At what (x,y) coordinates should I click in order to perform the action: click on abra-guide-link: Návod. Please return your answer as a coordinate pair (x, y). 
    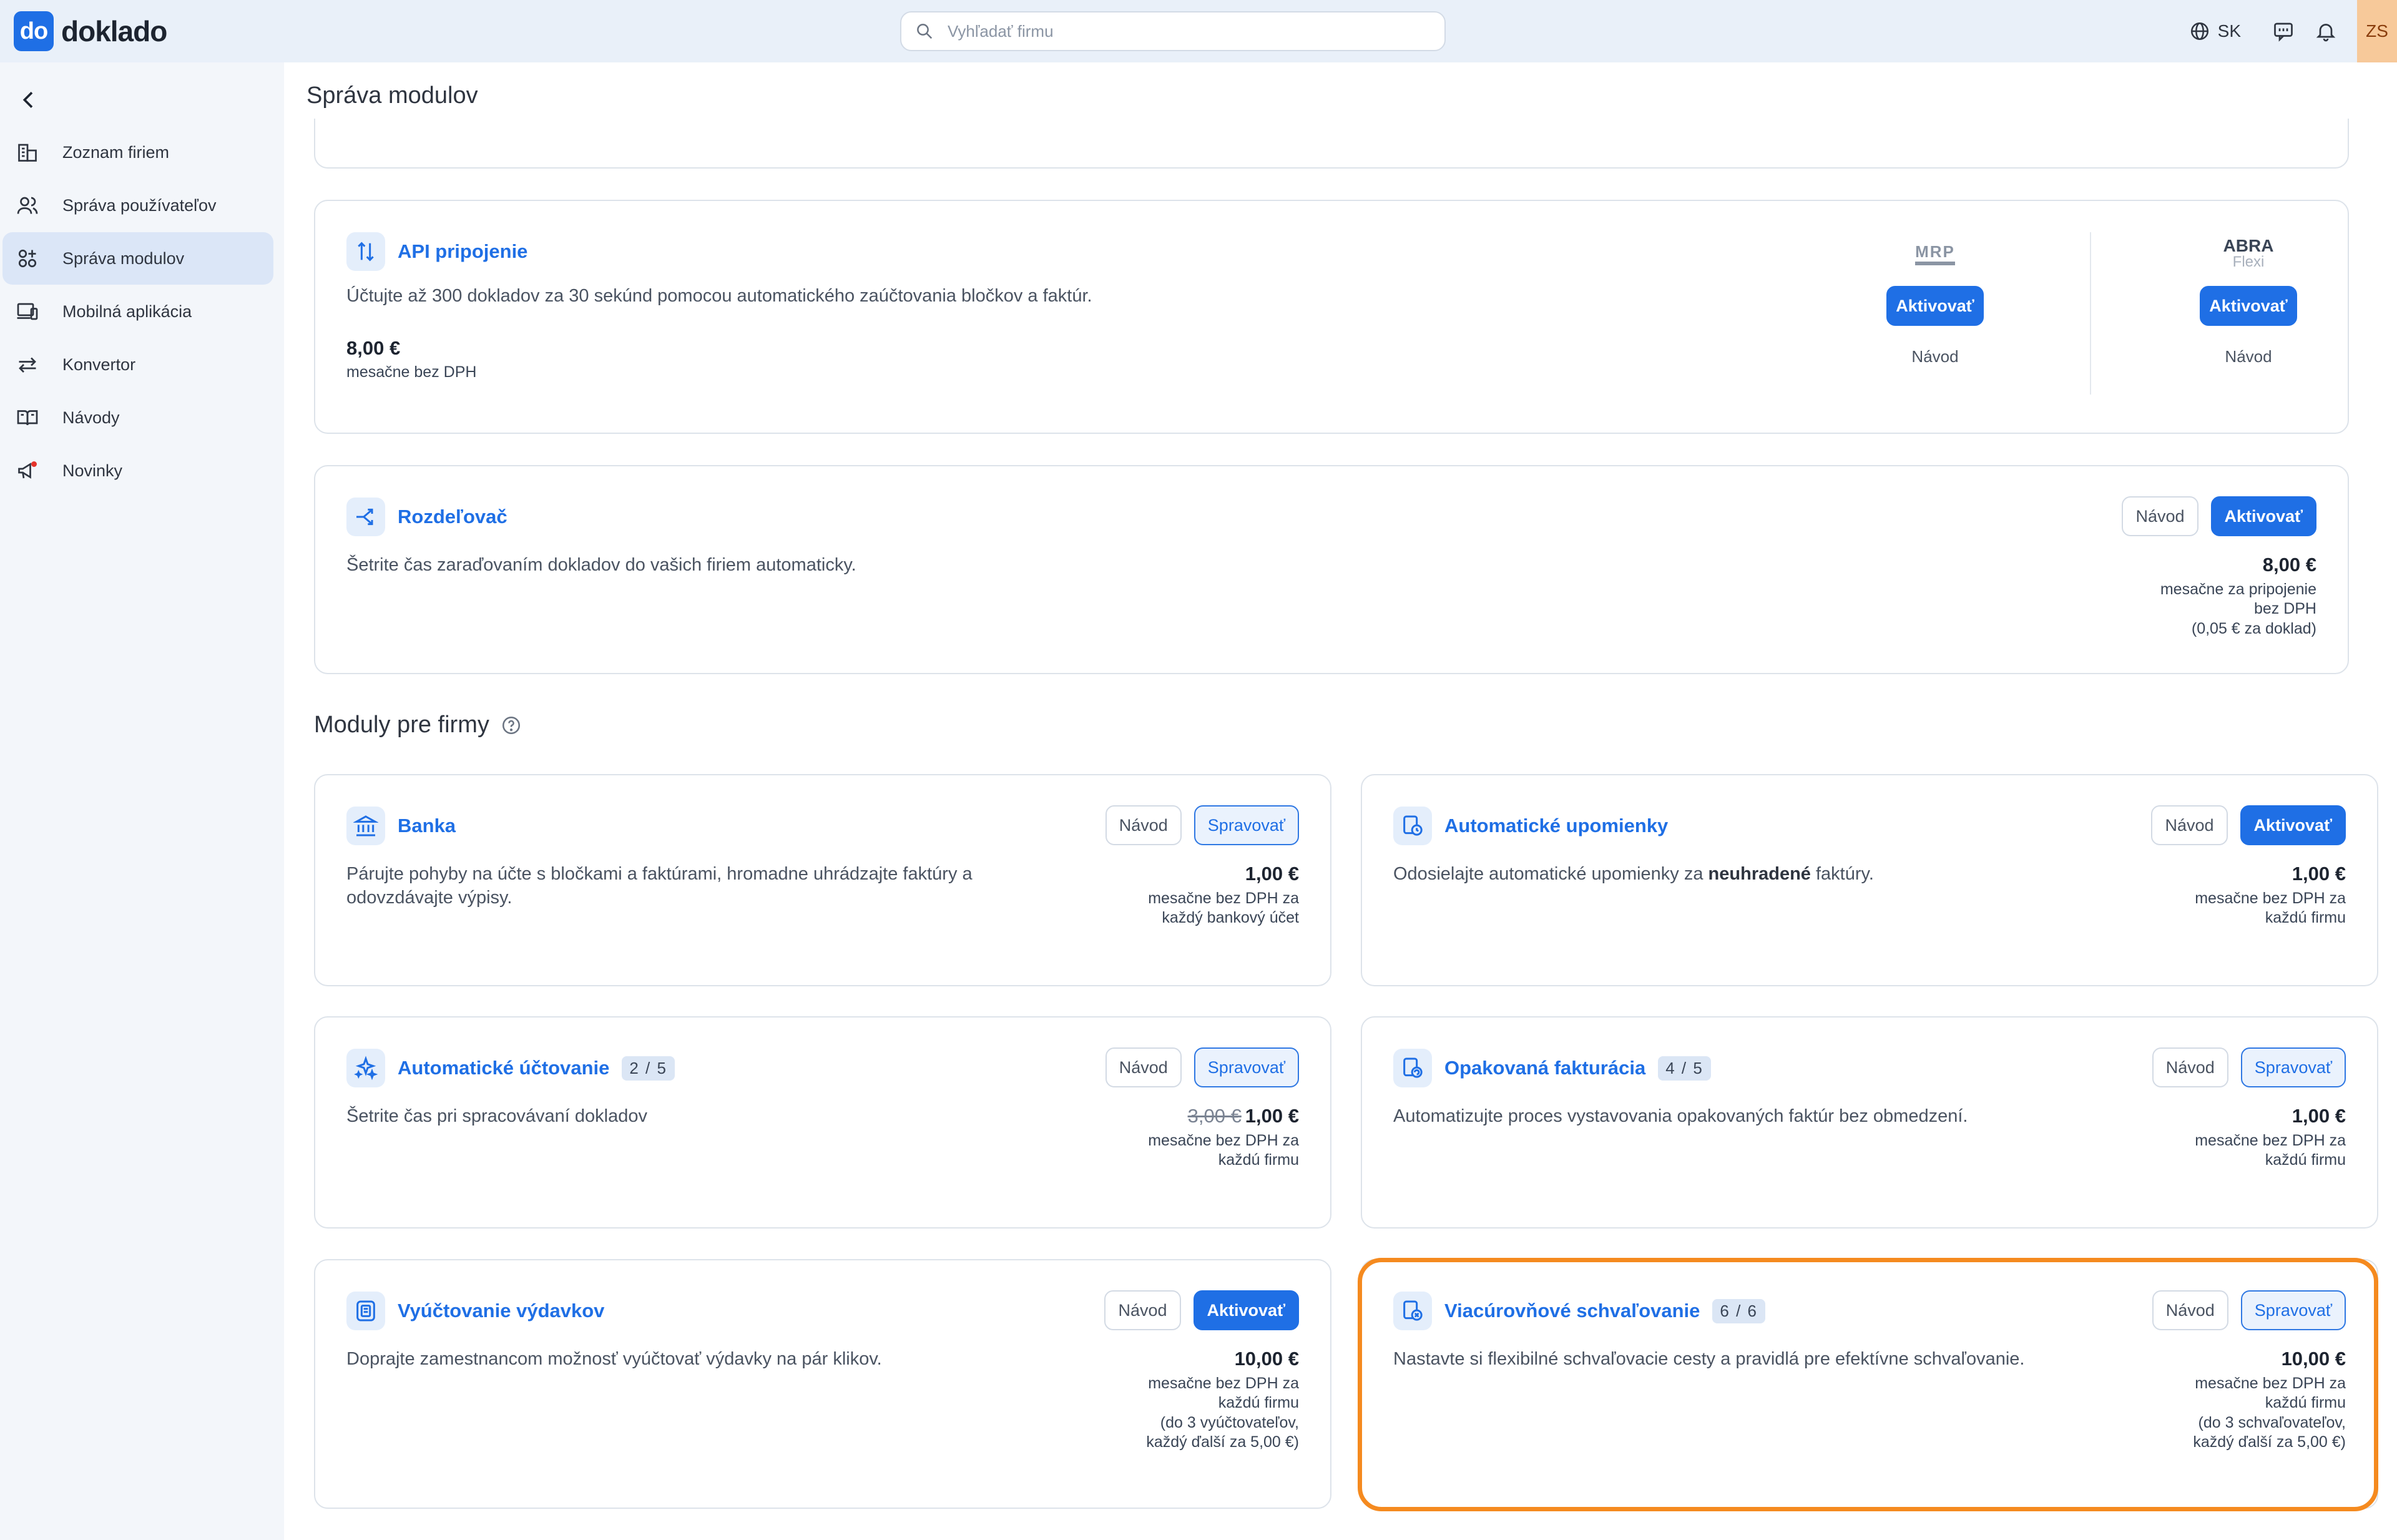
    Looking at the image, I should click on (2248, 356).